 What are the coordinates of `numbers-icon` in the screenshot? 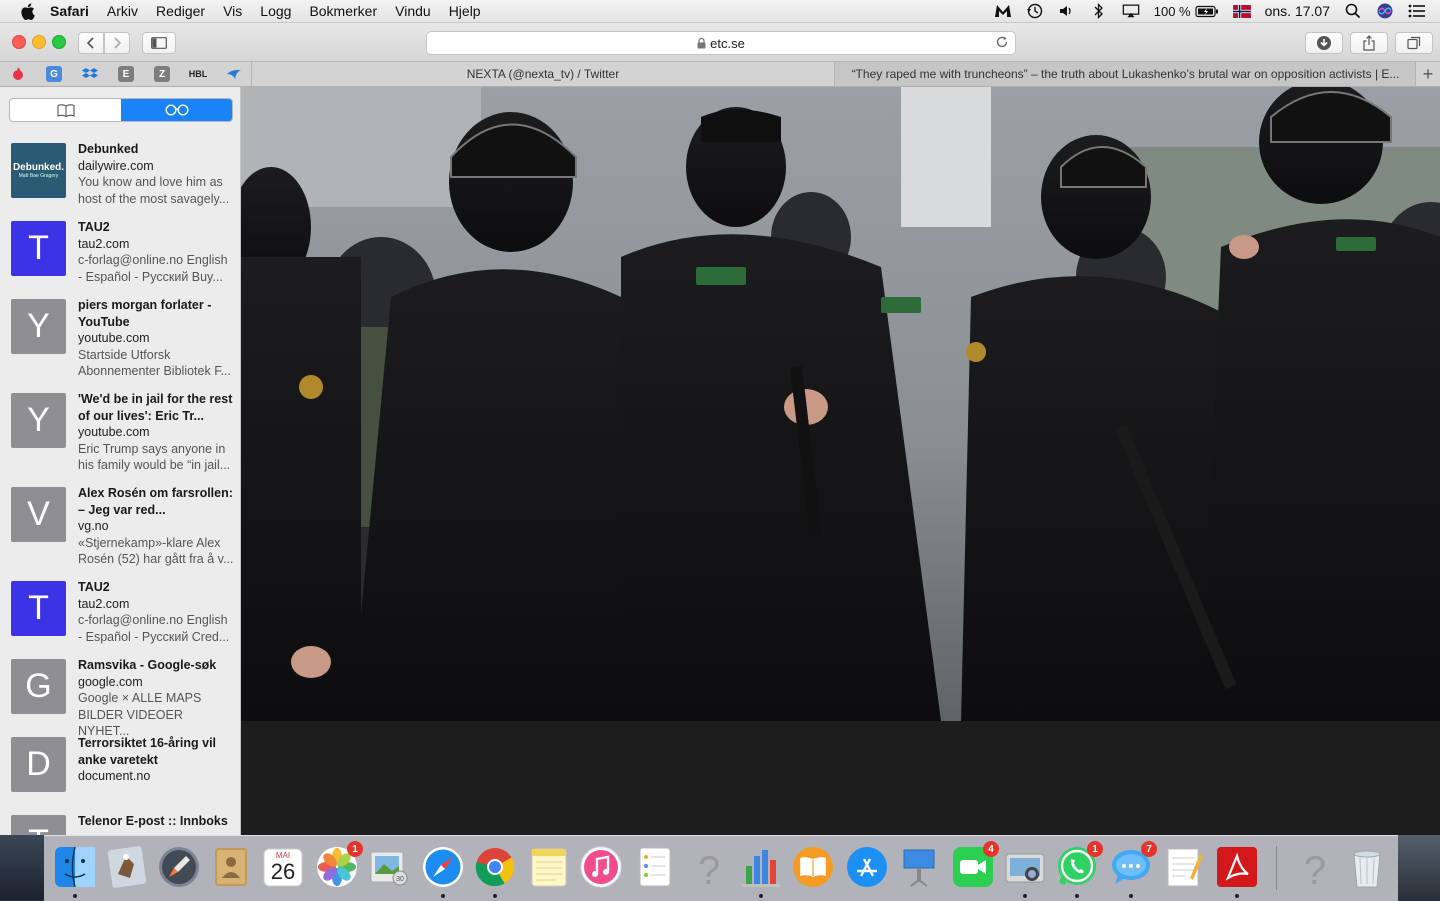 It's located at (761, 867).